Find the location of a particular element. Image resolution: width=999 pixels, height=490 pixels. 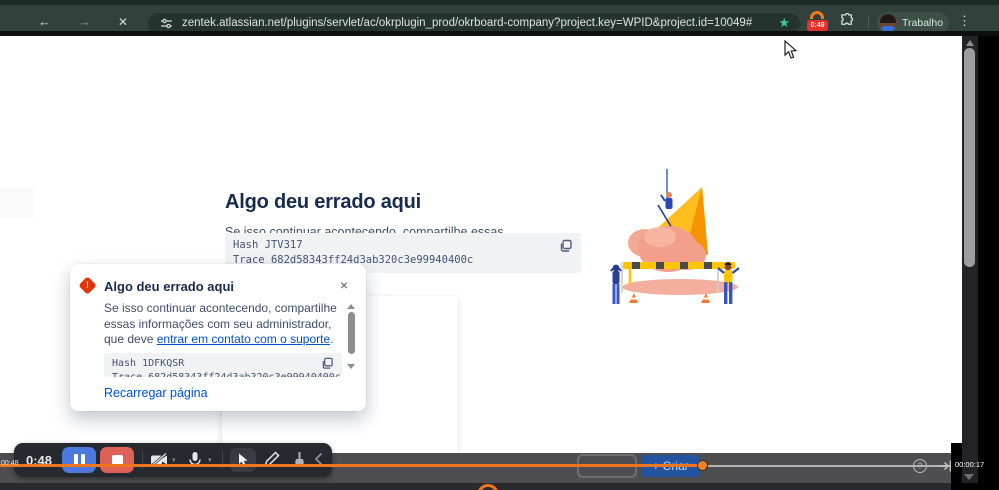

reload-page-link: Recarregar página is located at coordinates (156, 393).